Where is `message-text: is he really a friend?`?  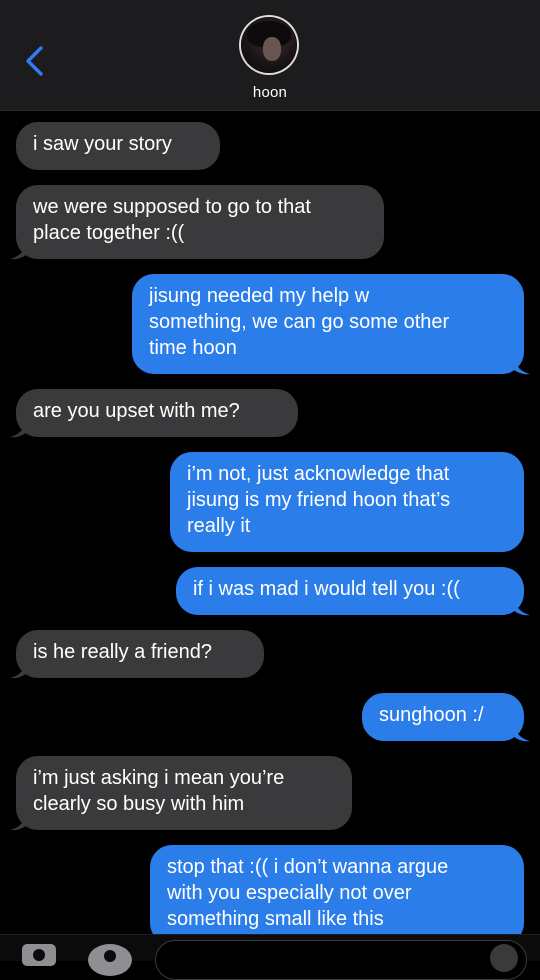
message-text: is he really a friend? is located at coordinates (122, 652).